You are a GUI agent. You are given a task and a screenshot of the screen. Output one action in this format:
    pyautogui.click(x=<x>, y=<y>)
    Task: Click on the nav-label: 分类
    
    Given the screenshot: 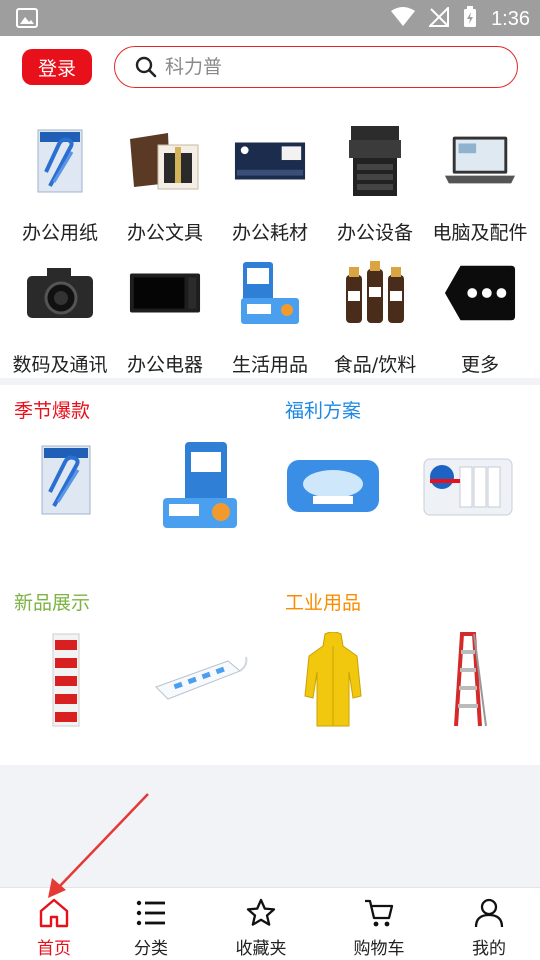 What is the action you would take?
    pyautogui.click(x=151, y=949)
    